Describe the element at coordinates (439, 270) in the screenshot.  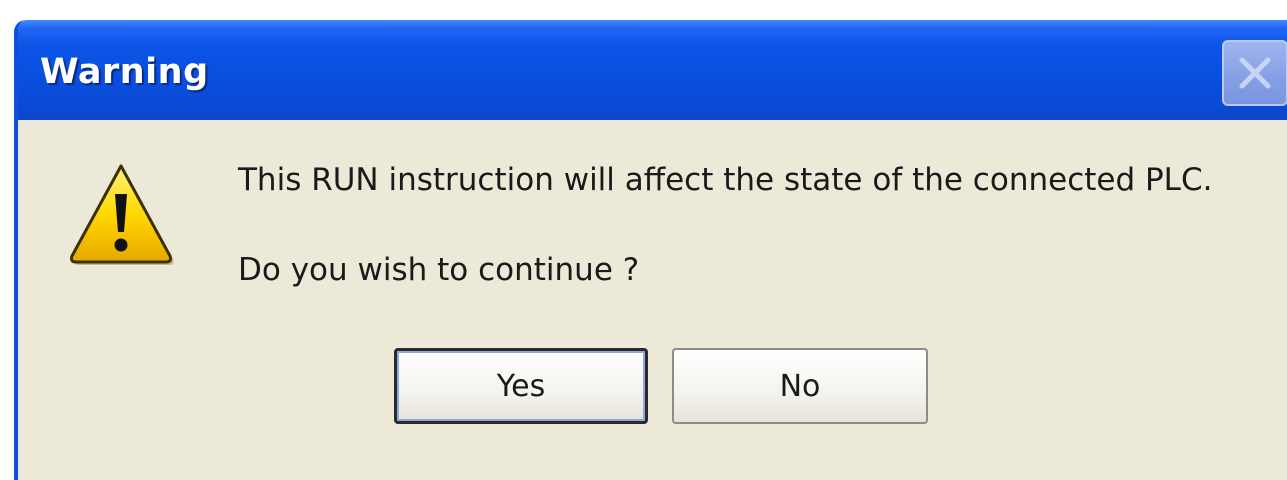
I see `message-line-2: Do you wish to continue ?` at that location.